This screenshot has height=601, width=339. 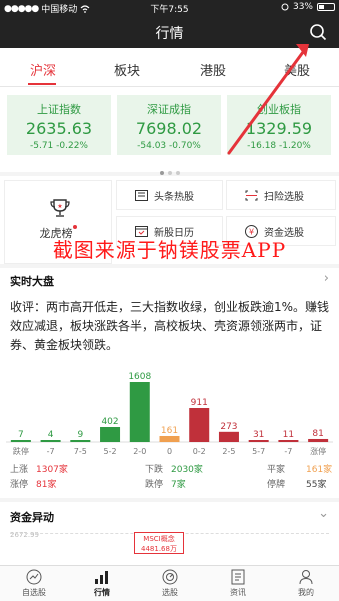 What do you see at coordinates (52, 470) in the screenshot?
I see `up-value: 1307家` at bounding box center [52, 470].